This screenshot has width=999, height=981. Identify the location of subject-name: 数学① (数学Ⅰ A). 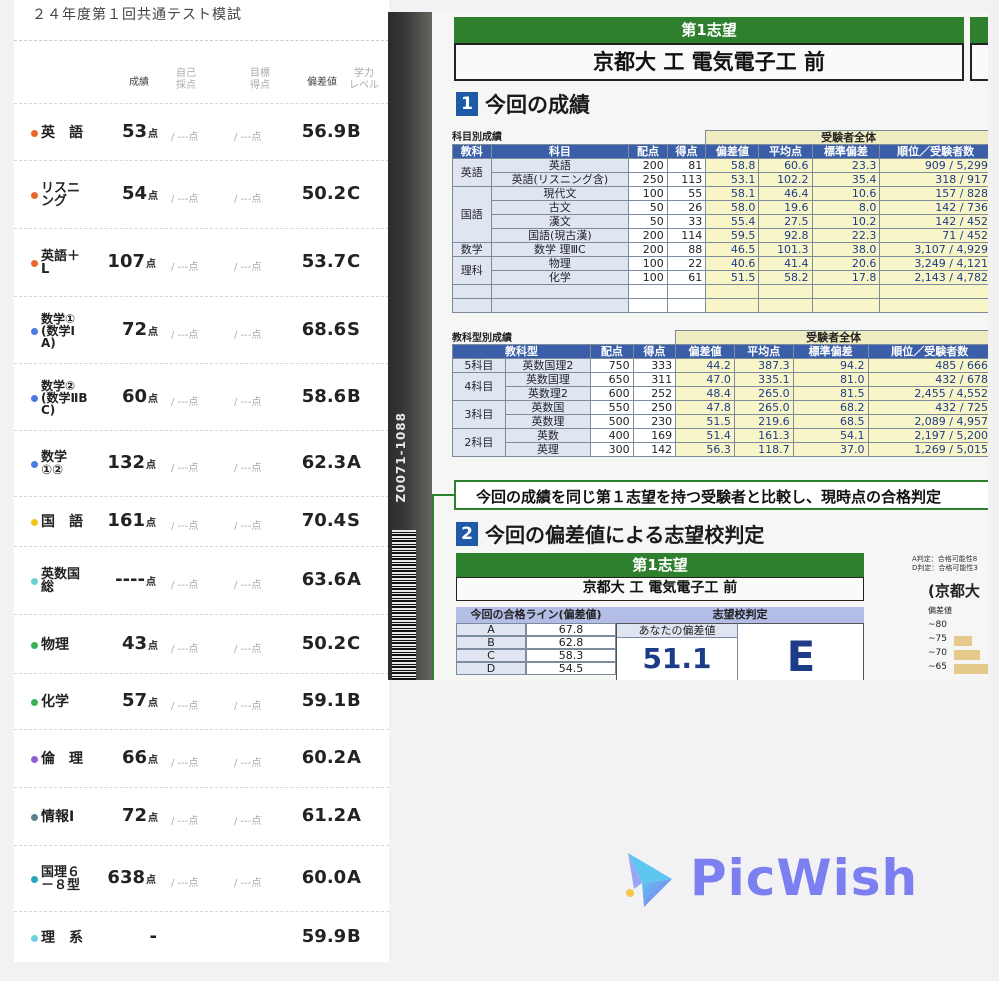
(58, 330).